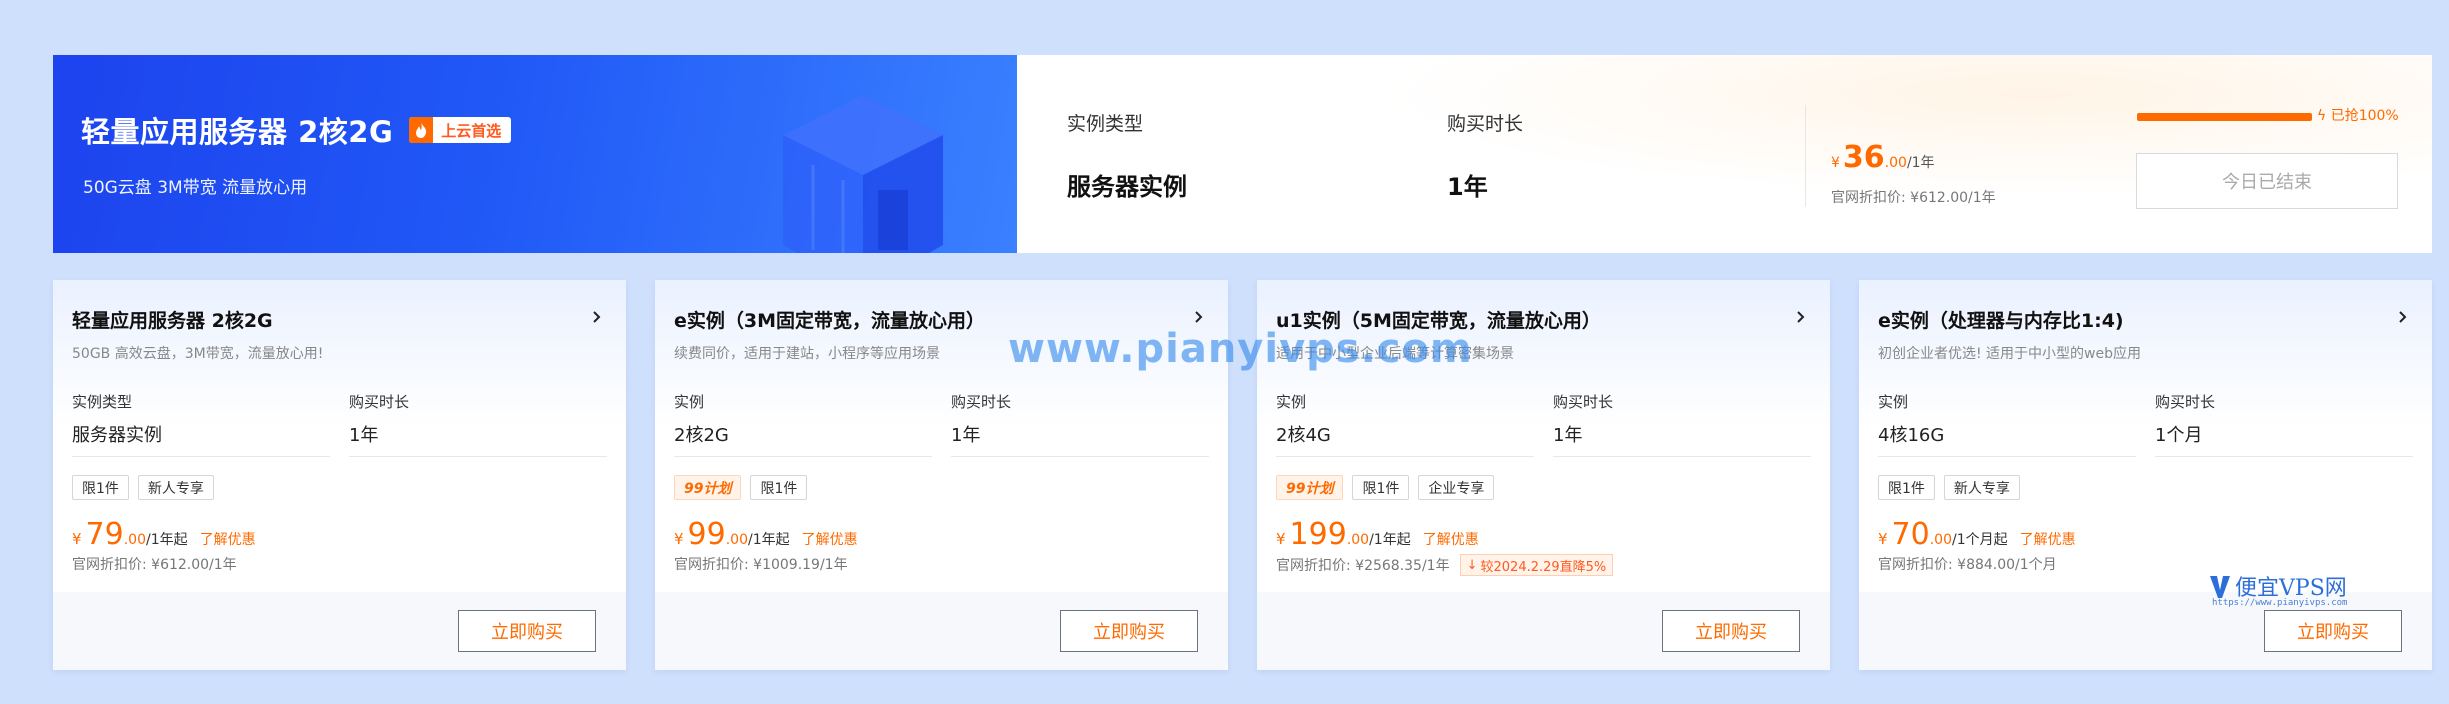 The image size is (2449, 704). Describe the element at coordinates (471, 130) in the screenshot. I see `hero-badge-label: 上云首选` at that location.